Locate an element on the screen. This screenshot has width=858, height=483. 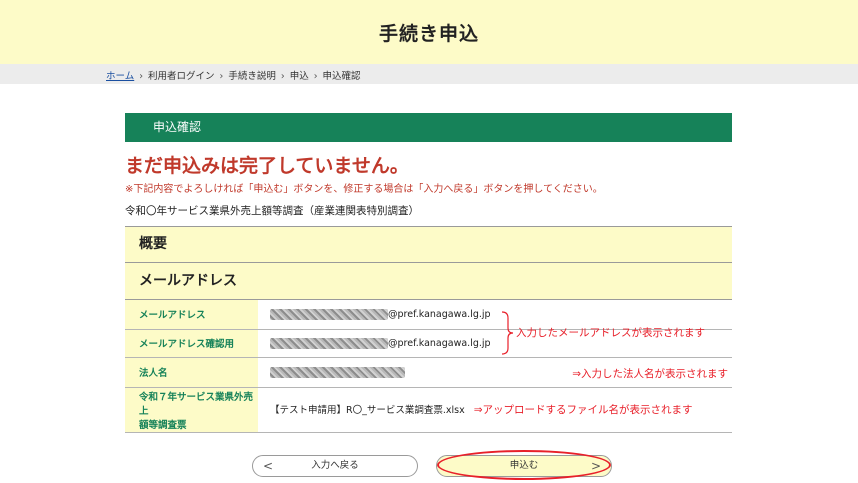
survey-file-label: 令和７年サービス業県外売上 額等調査票 is located at coordinates (191, 410).